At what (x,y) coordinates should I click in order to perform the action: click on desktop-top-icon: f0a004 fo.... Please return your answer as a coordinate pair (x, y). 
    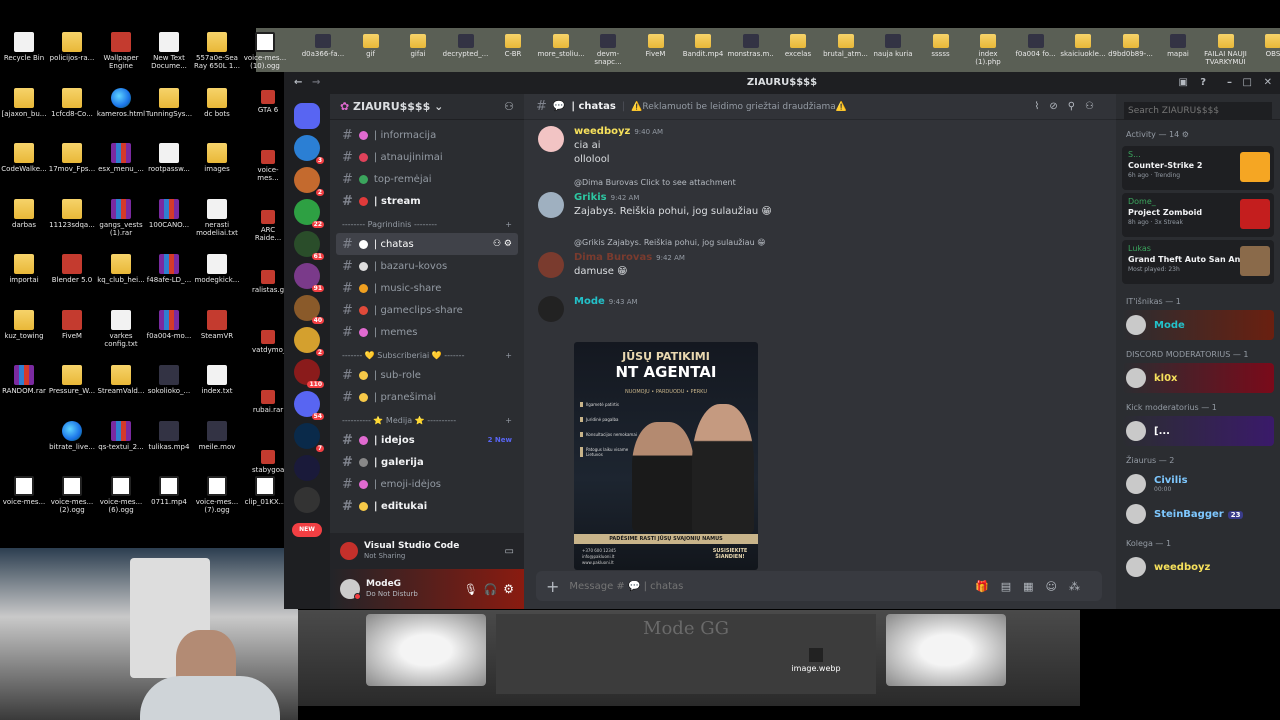
    Looking at the image, I should click on (1036, 46).